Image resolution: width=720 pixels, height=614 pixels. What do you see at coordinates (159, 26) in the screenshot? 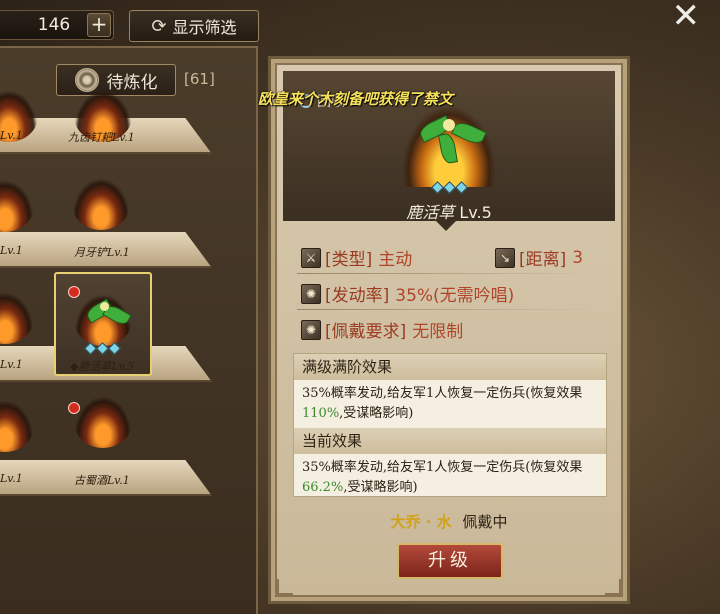
I see `refresh-icon: ⟳` at bounding box center [159, 26].